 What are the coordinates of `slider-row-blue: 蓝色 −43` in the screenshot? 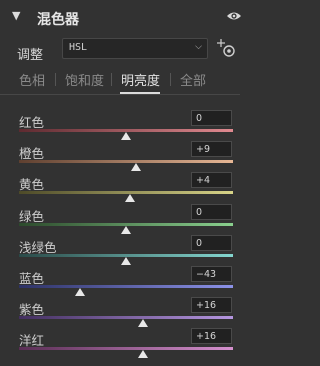 It's located at (127, 281).